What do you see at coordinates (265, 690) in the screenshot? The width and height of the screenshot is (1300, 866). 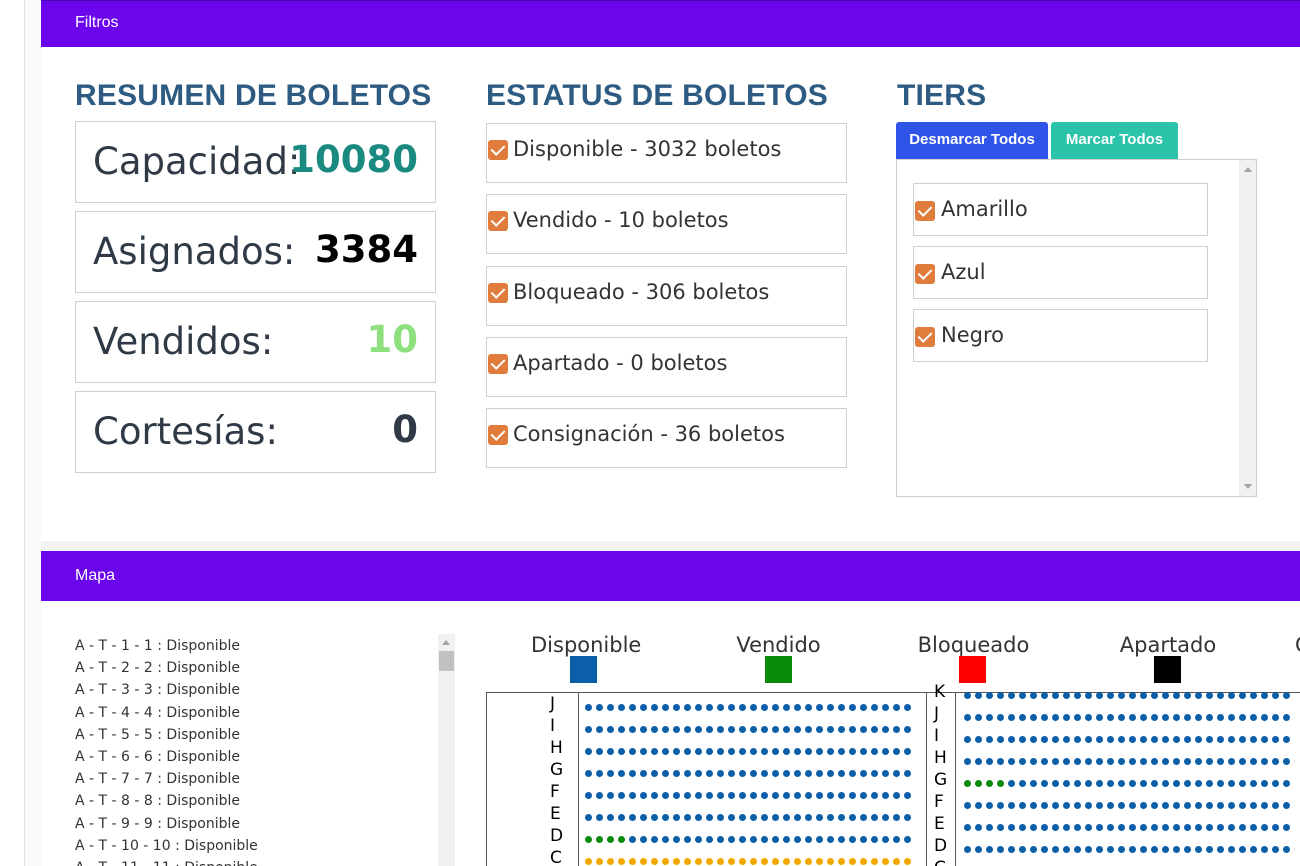 I see `seat-list-item: A - T - 3 - 3 : Disponible` at bounding box center [265, 690].